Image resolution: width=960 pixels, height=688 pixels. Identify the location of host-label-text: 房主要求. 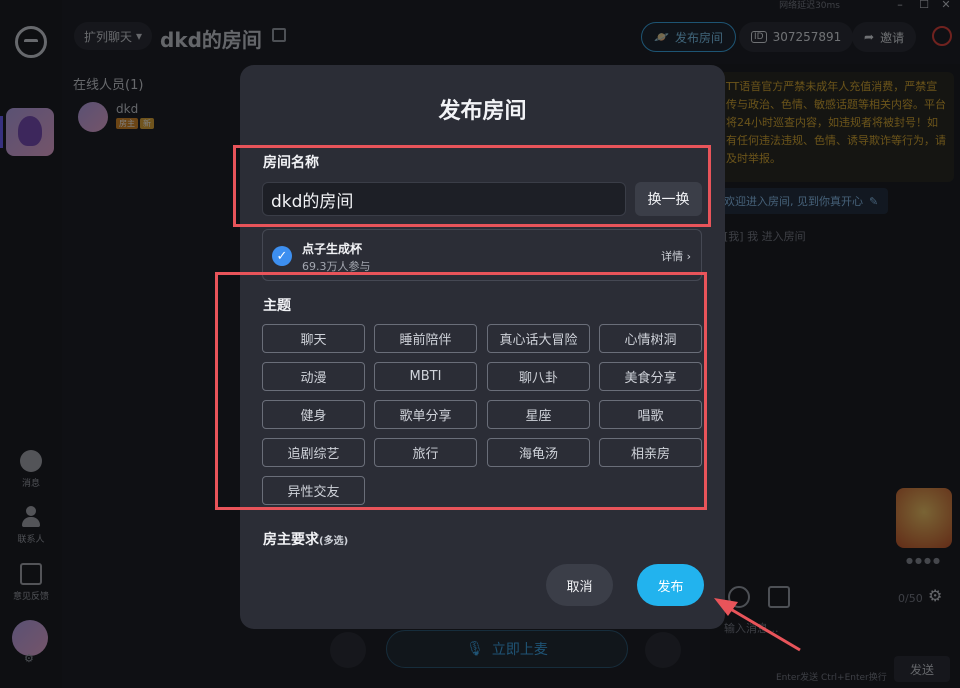
(291, 540).